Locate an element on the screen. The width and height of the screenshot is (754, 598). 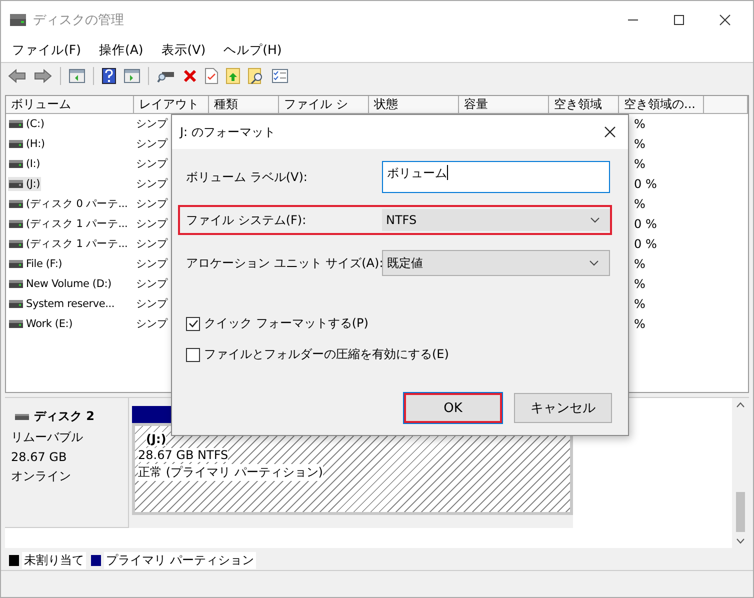
field-label: ボリューム ラベル(V): is located at coordinates (246, 177).